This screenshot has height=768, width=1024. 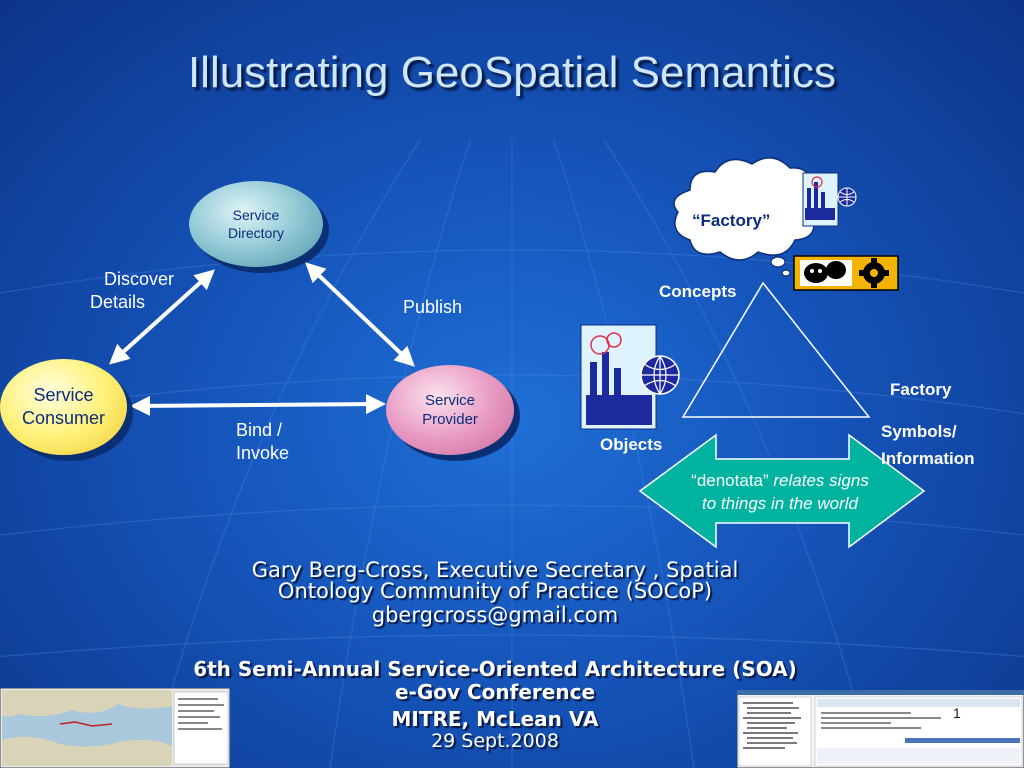 I want to click on author-line2: Ontology Community of Practice (SOCoP), so click(x=495, y=591).